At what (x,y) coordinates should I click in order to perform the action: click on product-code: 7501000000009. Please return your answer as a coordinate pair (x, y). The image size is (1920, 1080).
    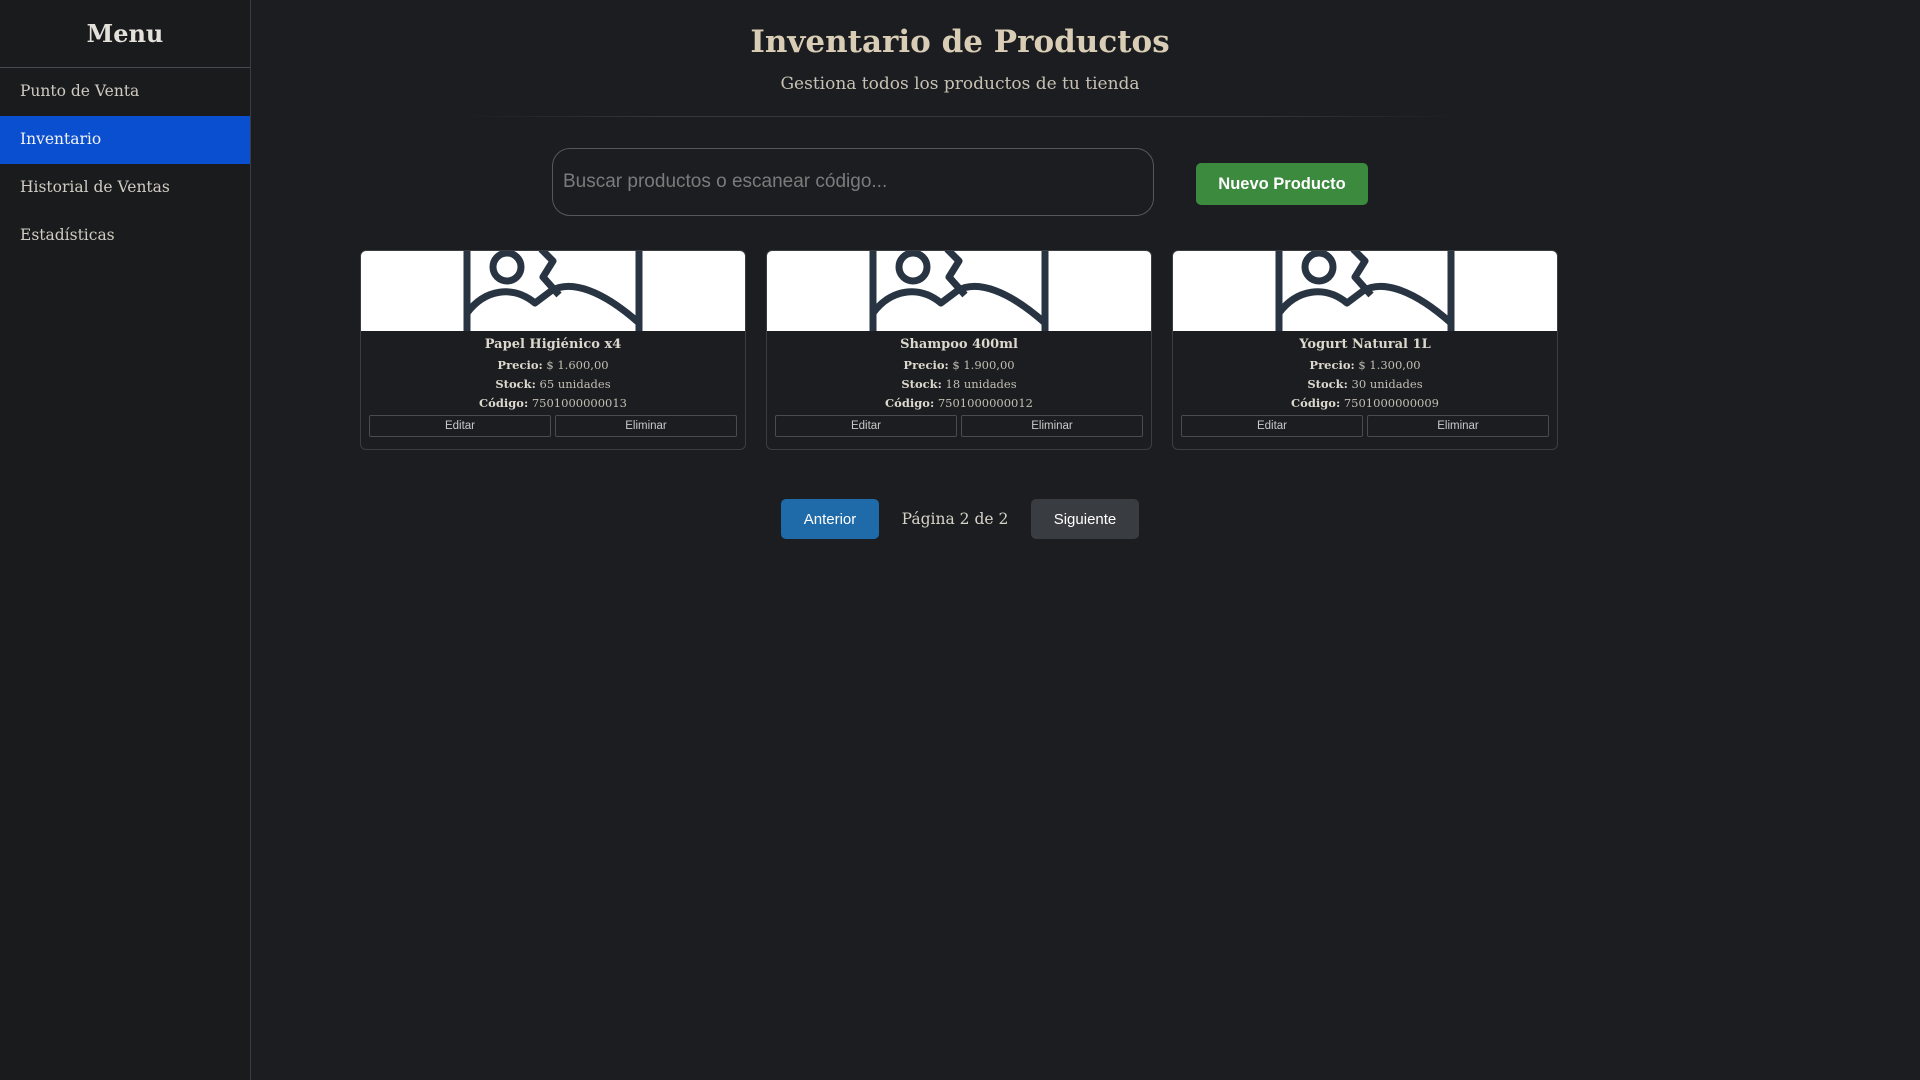
    Looking at the image, I should click on (1391, 403).